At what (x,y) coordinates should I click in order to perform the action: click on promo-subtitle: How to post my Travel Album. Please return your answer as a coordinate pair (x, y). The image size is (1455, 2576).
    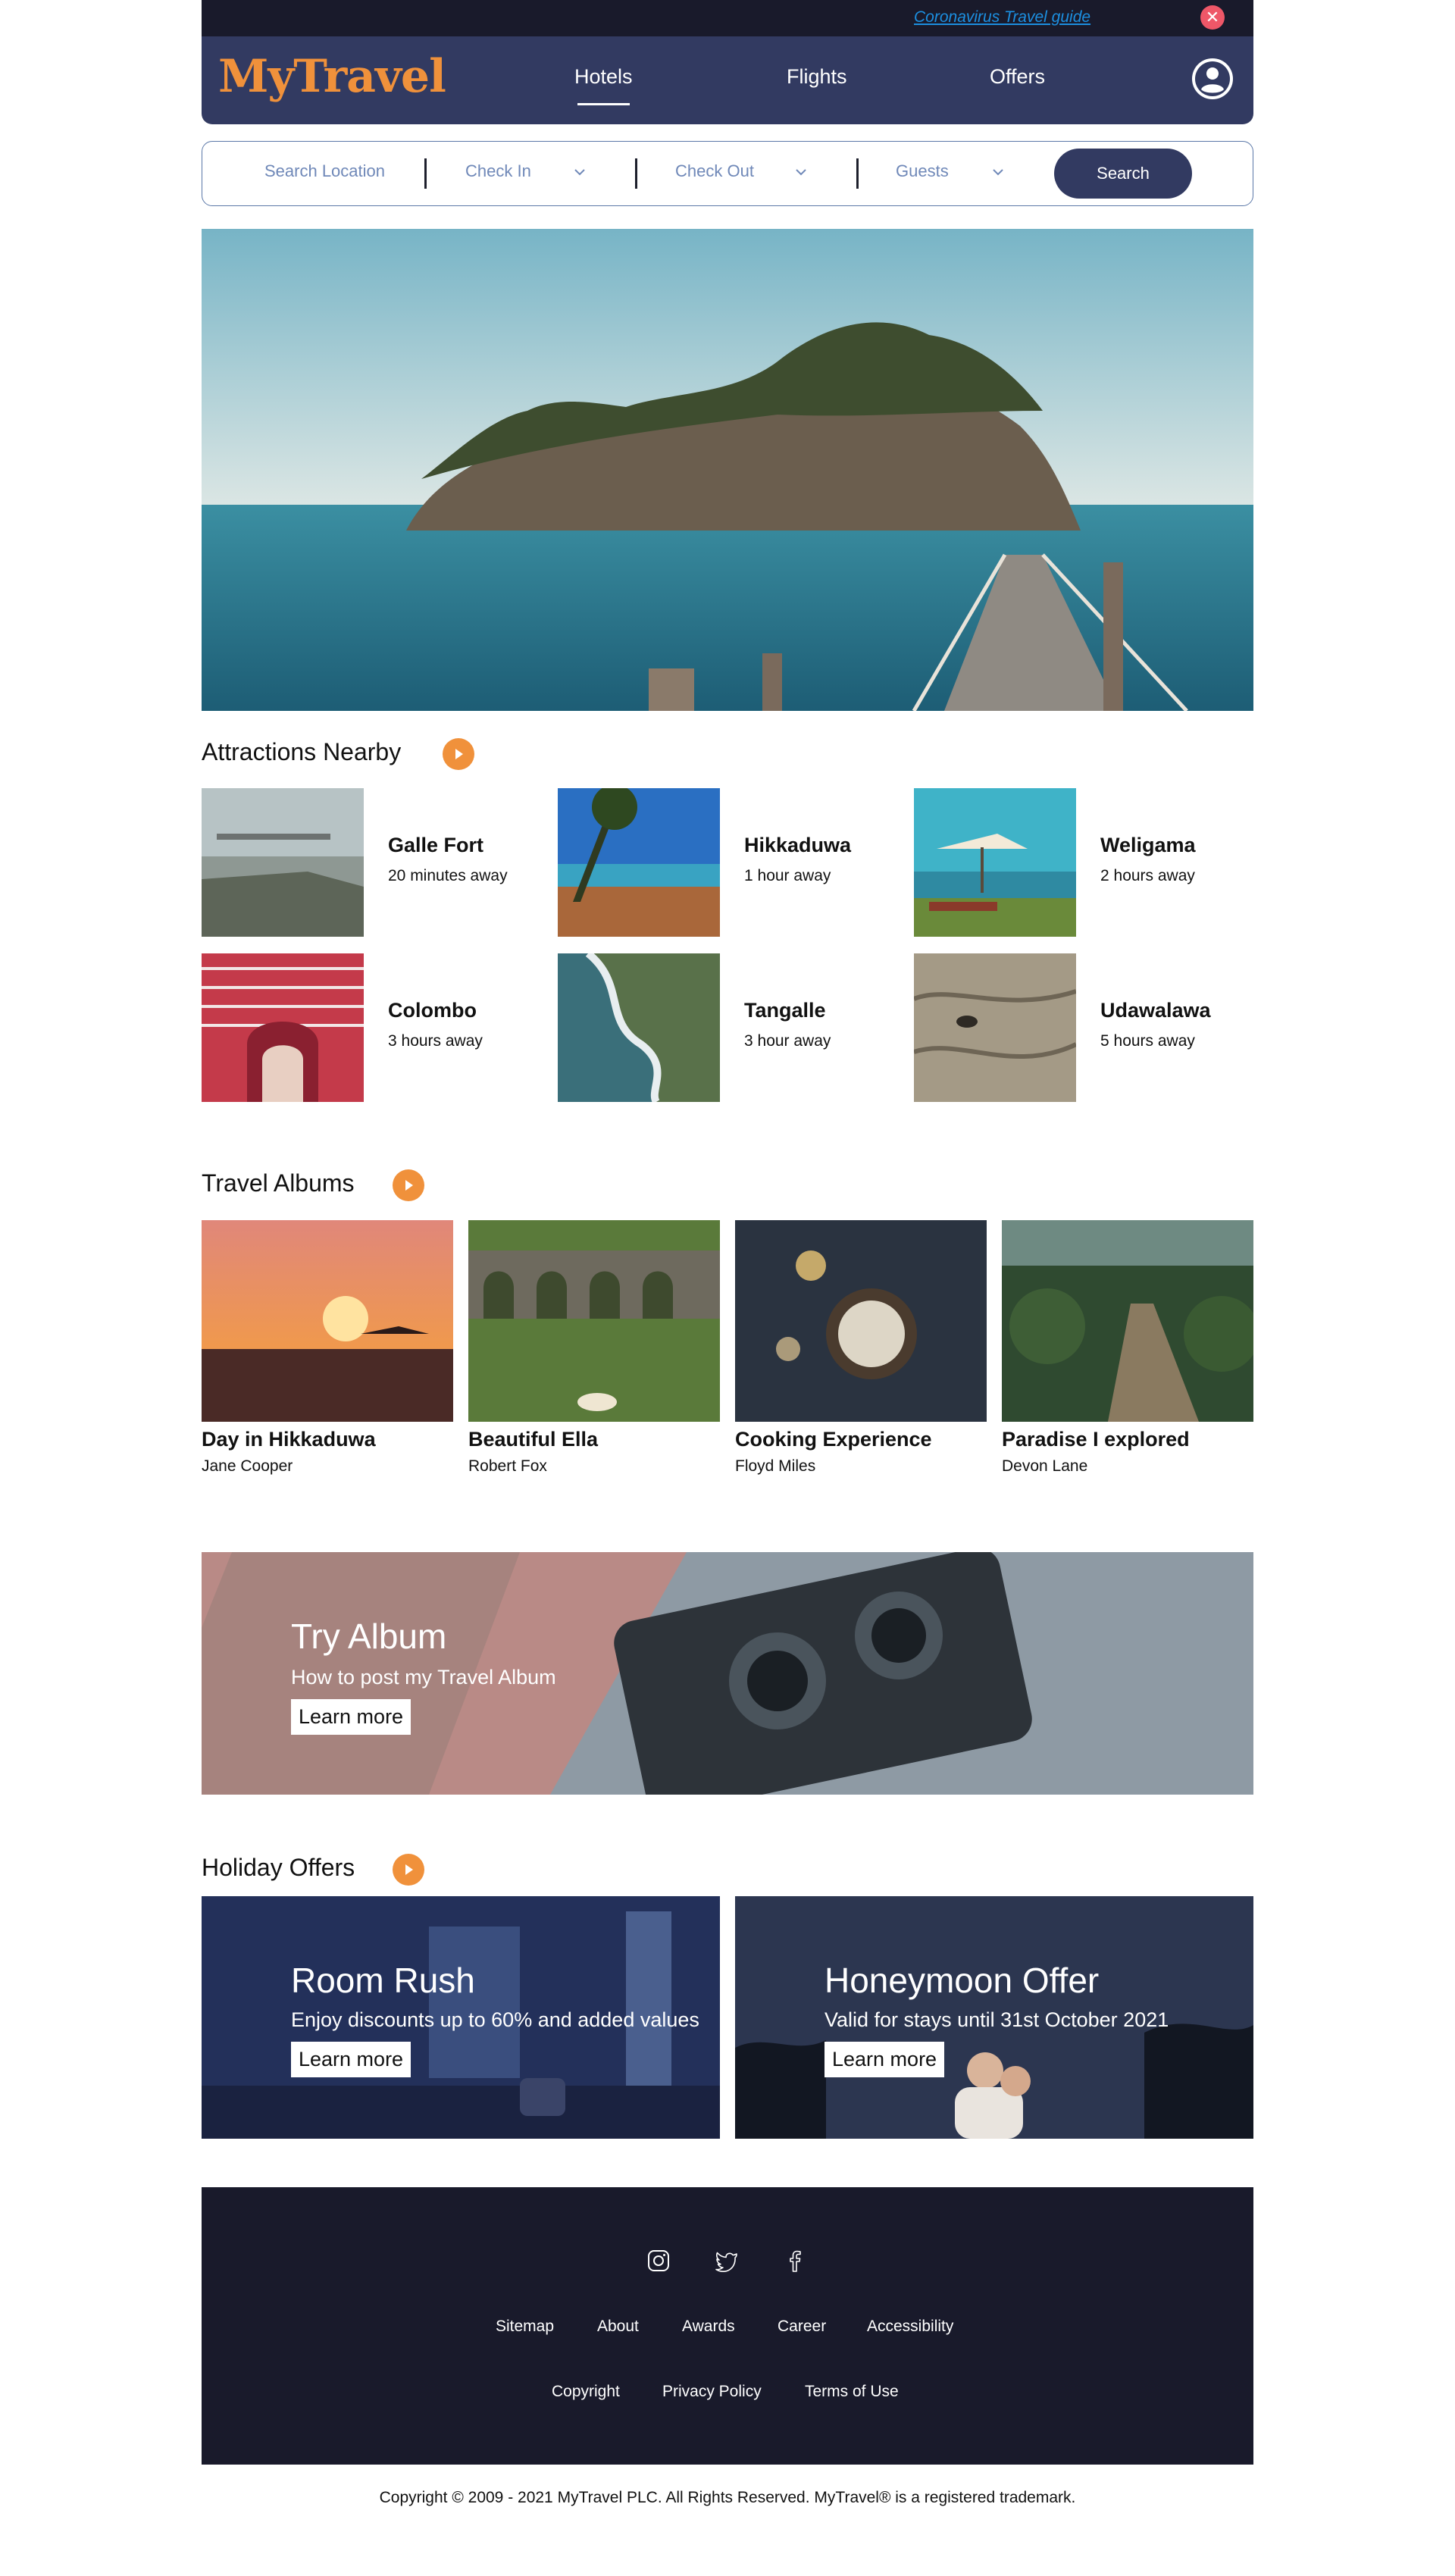
    Looking at the image, I should click on (423, 1677).